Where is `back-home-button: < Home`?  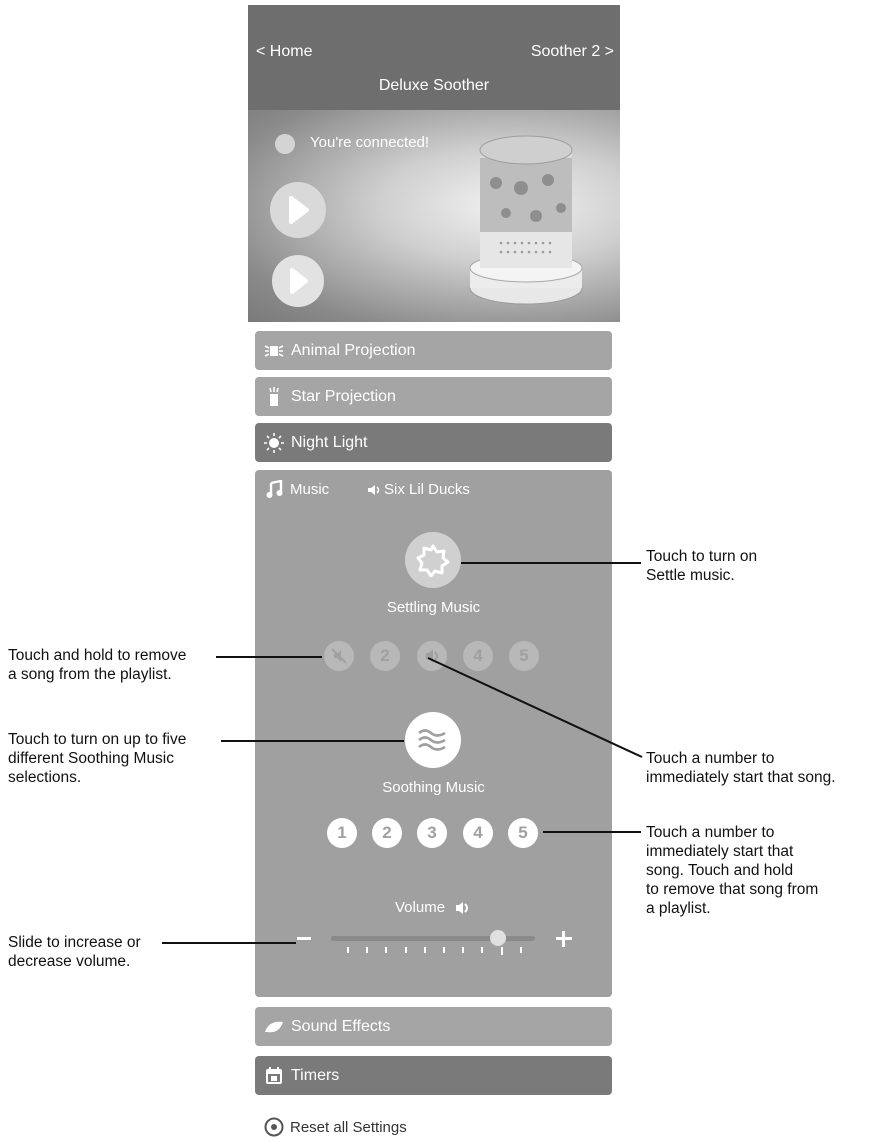
back-home-button: < Home is located at coordinates (284, 52).